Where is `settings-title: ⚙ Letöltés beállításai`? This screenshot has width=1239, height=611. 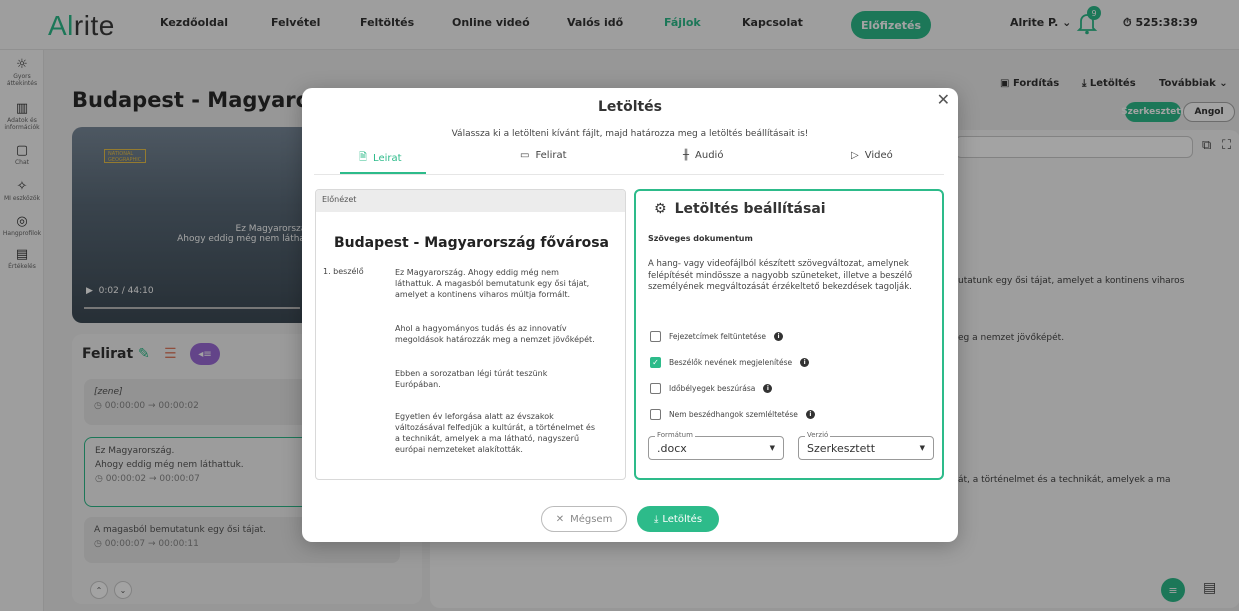
settings-title: ⚙ Letöltés beállításai is located at coordinates (740, 209).